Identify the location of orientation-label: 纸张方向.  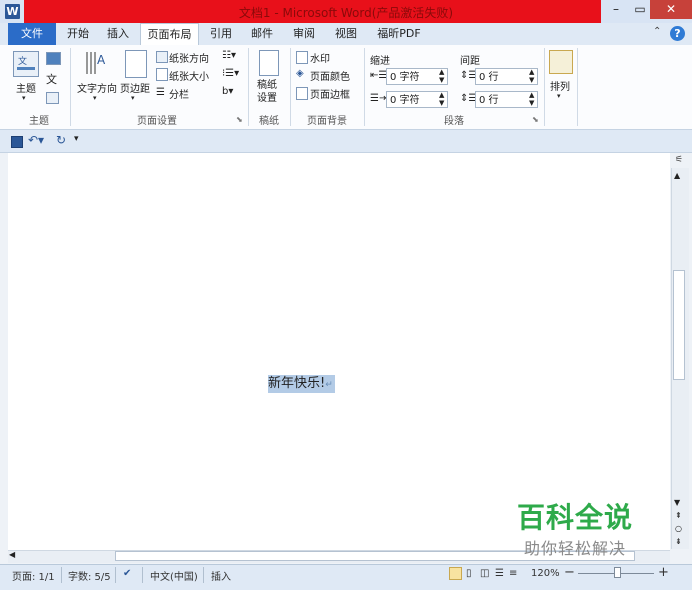
(189, 57).